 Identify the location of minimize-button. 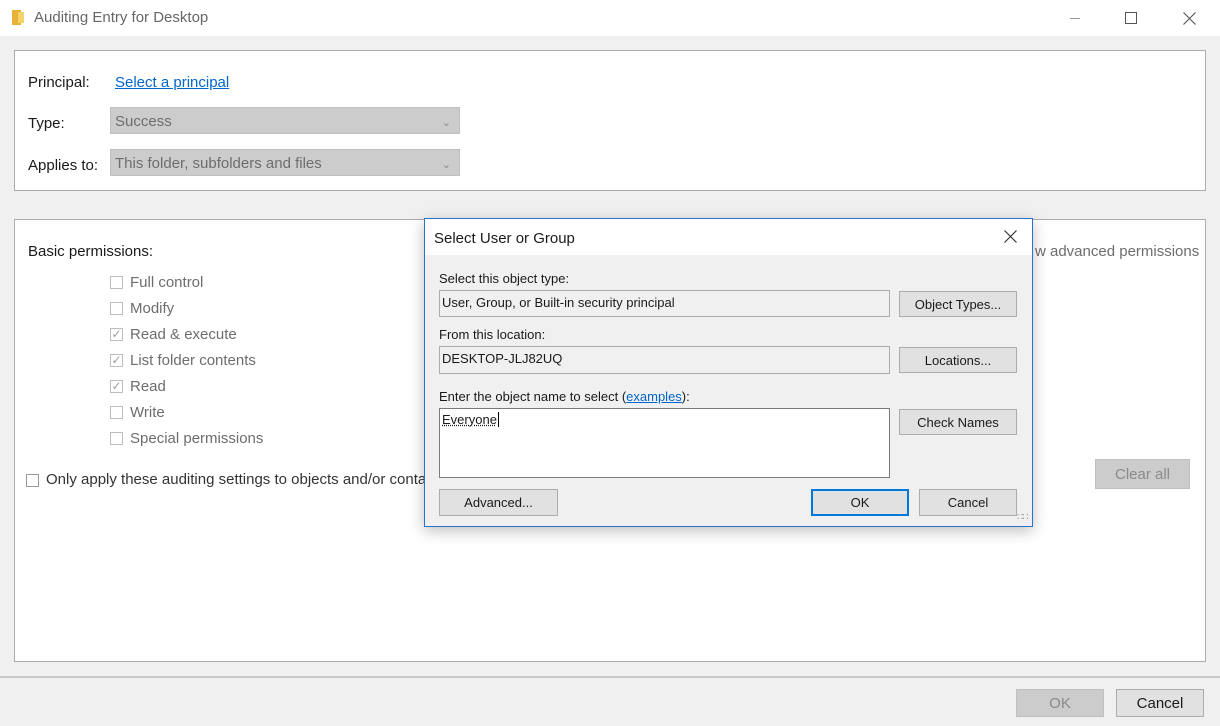
(1075, 18).